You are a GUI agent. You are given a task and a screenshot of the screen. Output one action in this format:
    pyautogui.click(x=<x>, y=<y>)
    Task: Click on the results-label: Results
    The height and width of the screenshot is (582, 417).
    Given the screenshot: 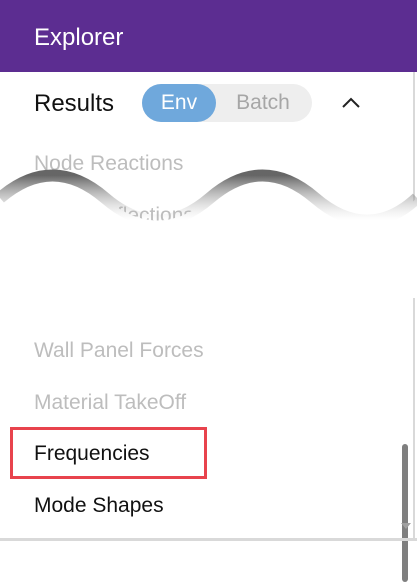 What is the action you would take?
    pyautogui.click(x=74, y=103)
    